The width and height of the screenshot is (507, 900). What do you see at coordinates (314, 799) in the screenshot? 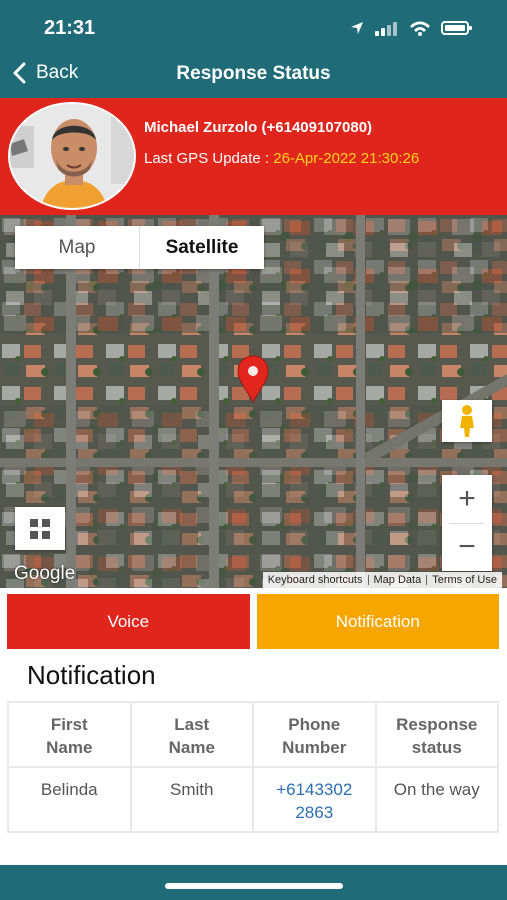
I see `phone-number-link: +6143302 2863` at bounding box center [314, 799].